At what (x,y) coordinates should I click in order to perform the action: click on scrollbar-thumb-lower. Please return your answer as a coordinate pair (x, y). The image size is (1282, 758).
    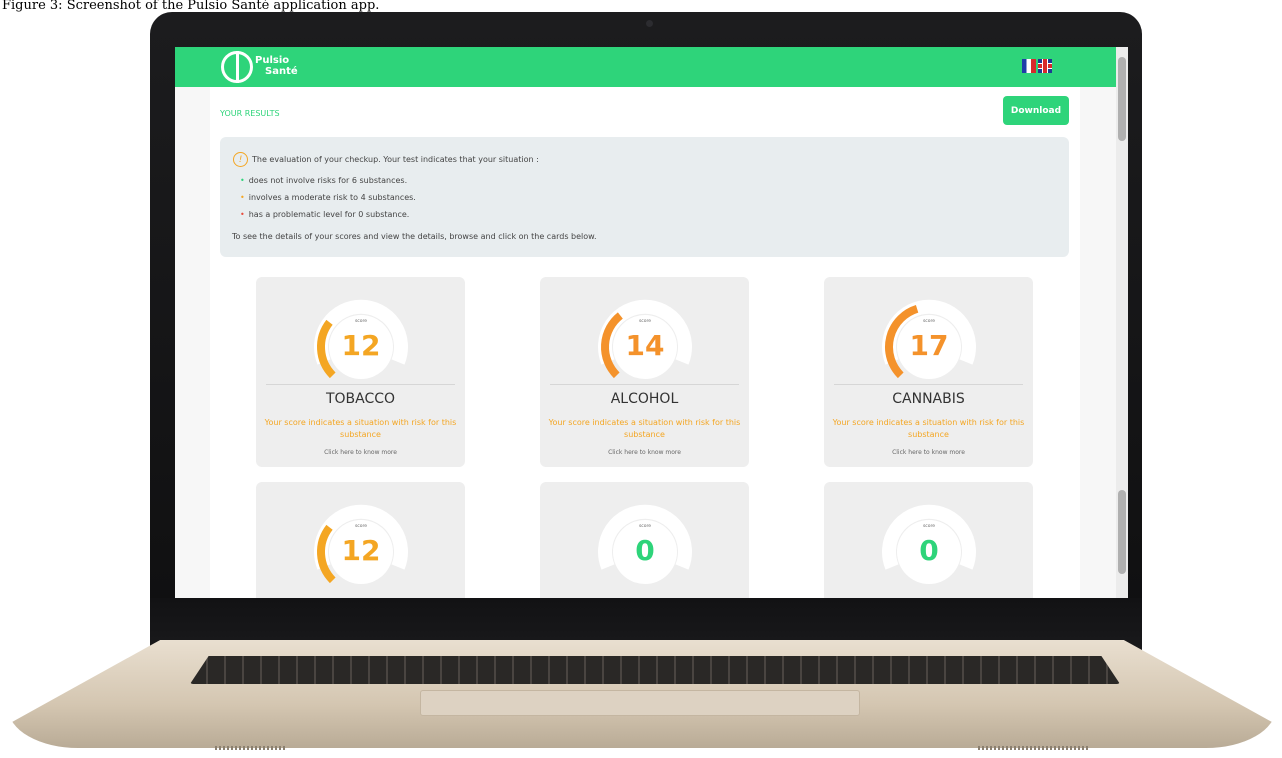
    Looking at the image, I should click on (1122, 532).